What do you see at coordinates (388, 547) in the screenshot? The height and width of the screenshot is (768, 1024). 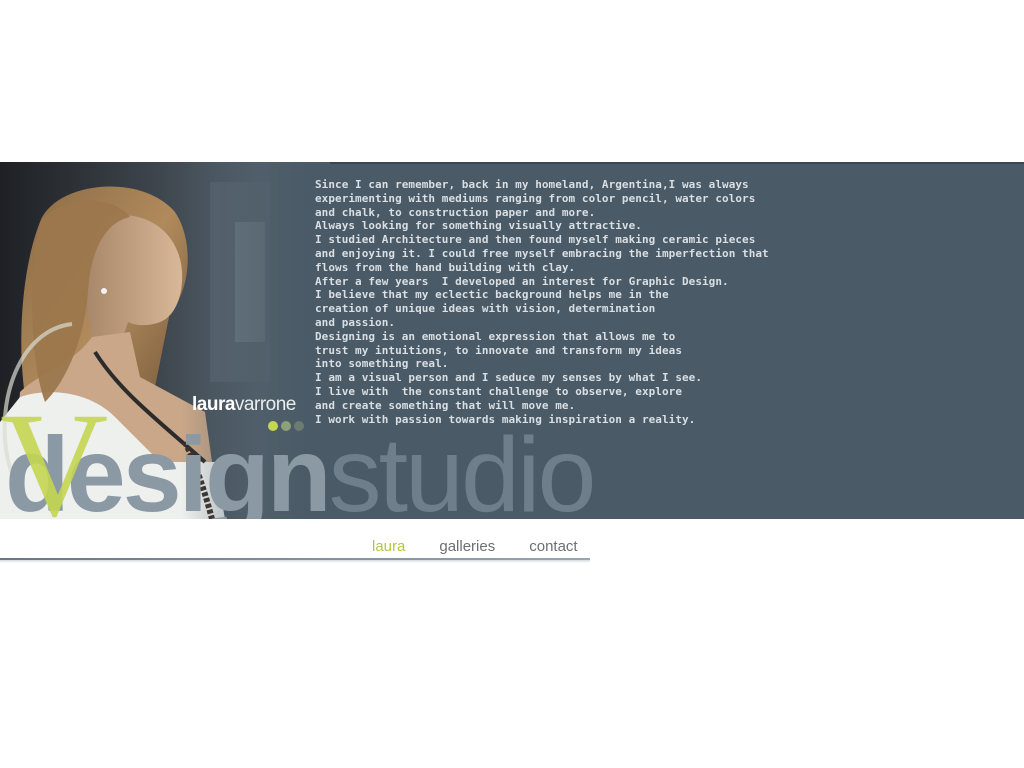 I see `nav-item-laura: laura` at bounding box center [388, 547].